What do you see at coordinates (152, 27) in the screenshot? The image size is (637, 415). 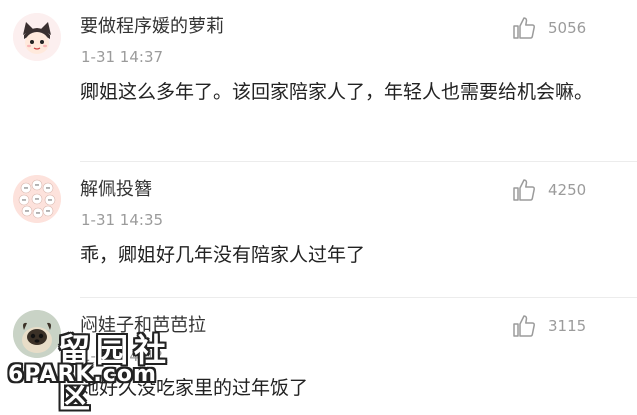 I see `username: 要做程序媛的萝莉` at bounding box center [152, 27].